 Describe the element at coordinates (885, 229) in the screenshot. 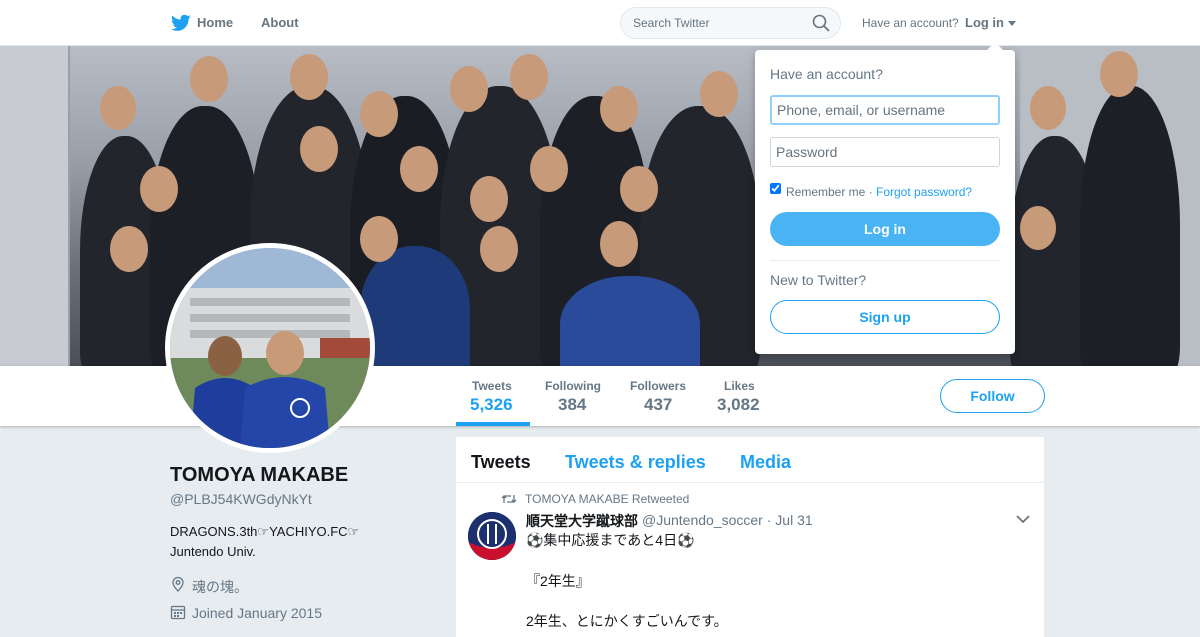

I see `login-button: Log in` at that location.